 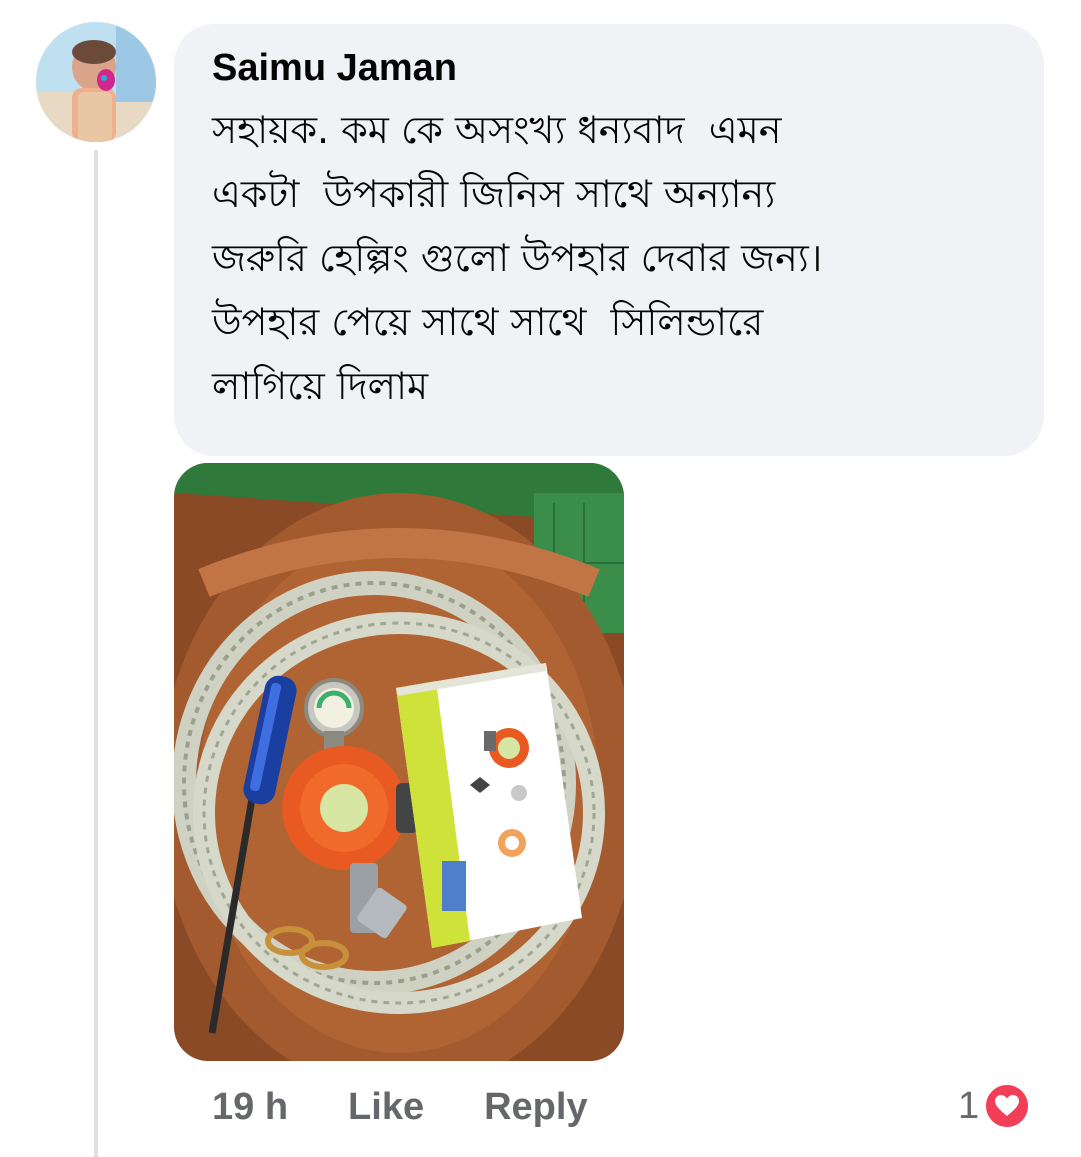 I want to click on avatar-photo, so click(x=96, y=82).